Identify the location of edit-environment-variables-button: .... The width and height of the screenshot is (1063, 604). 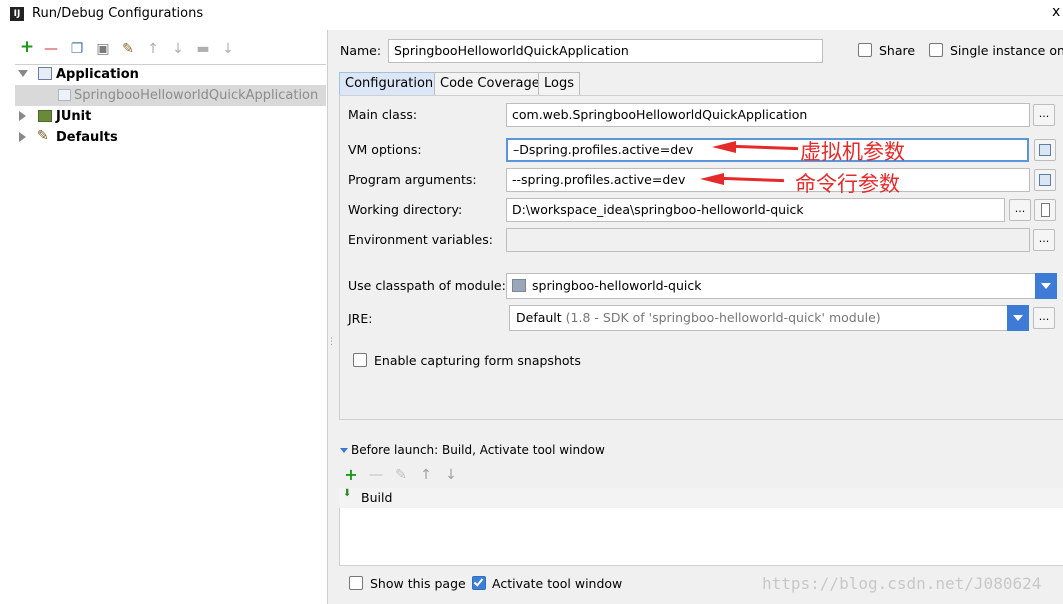
(1044, 240).